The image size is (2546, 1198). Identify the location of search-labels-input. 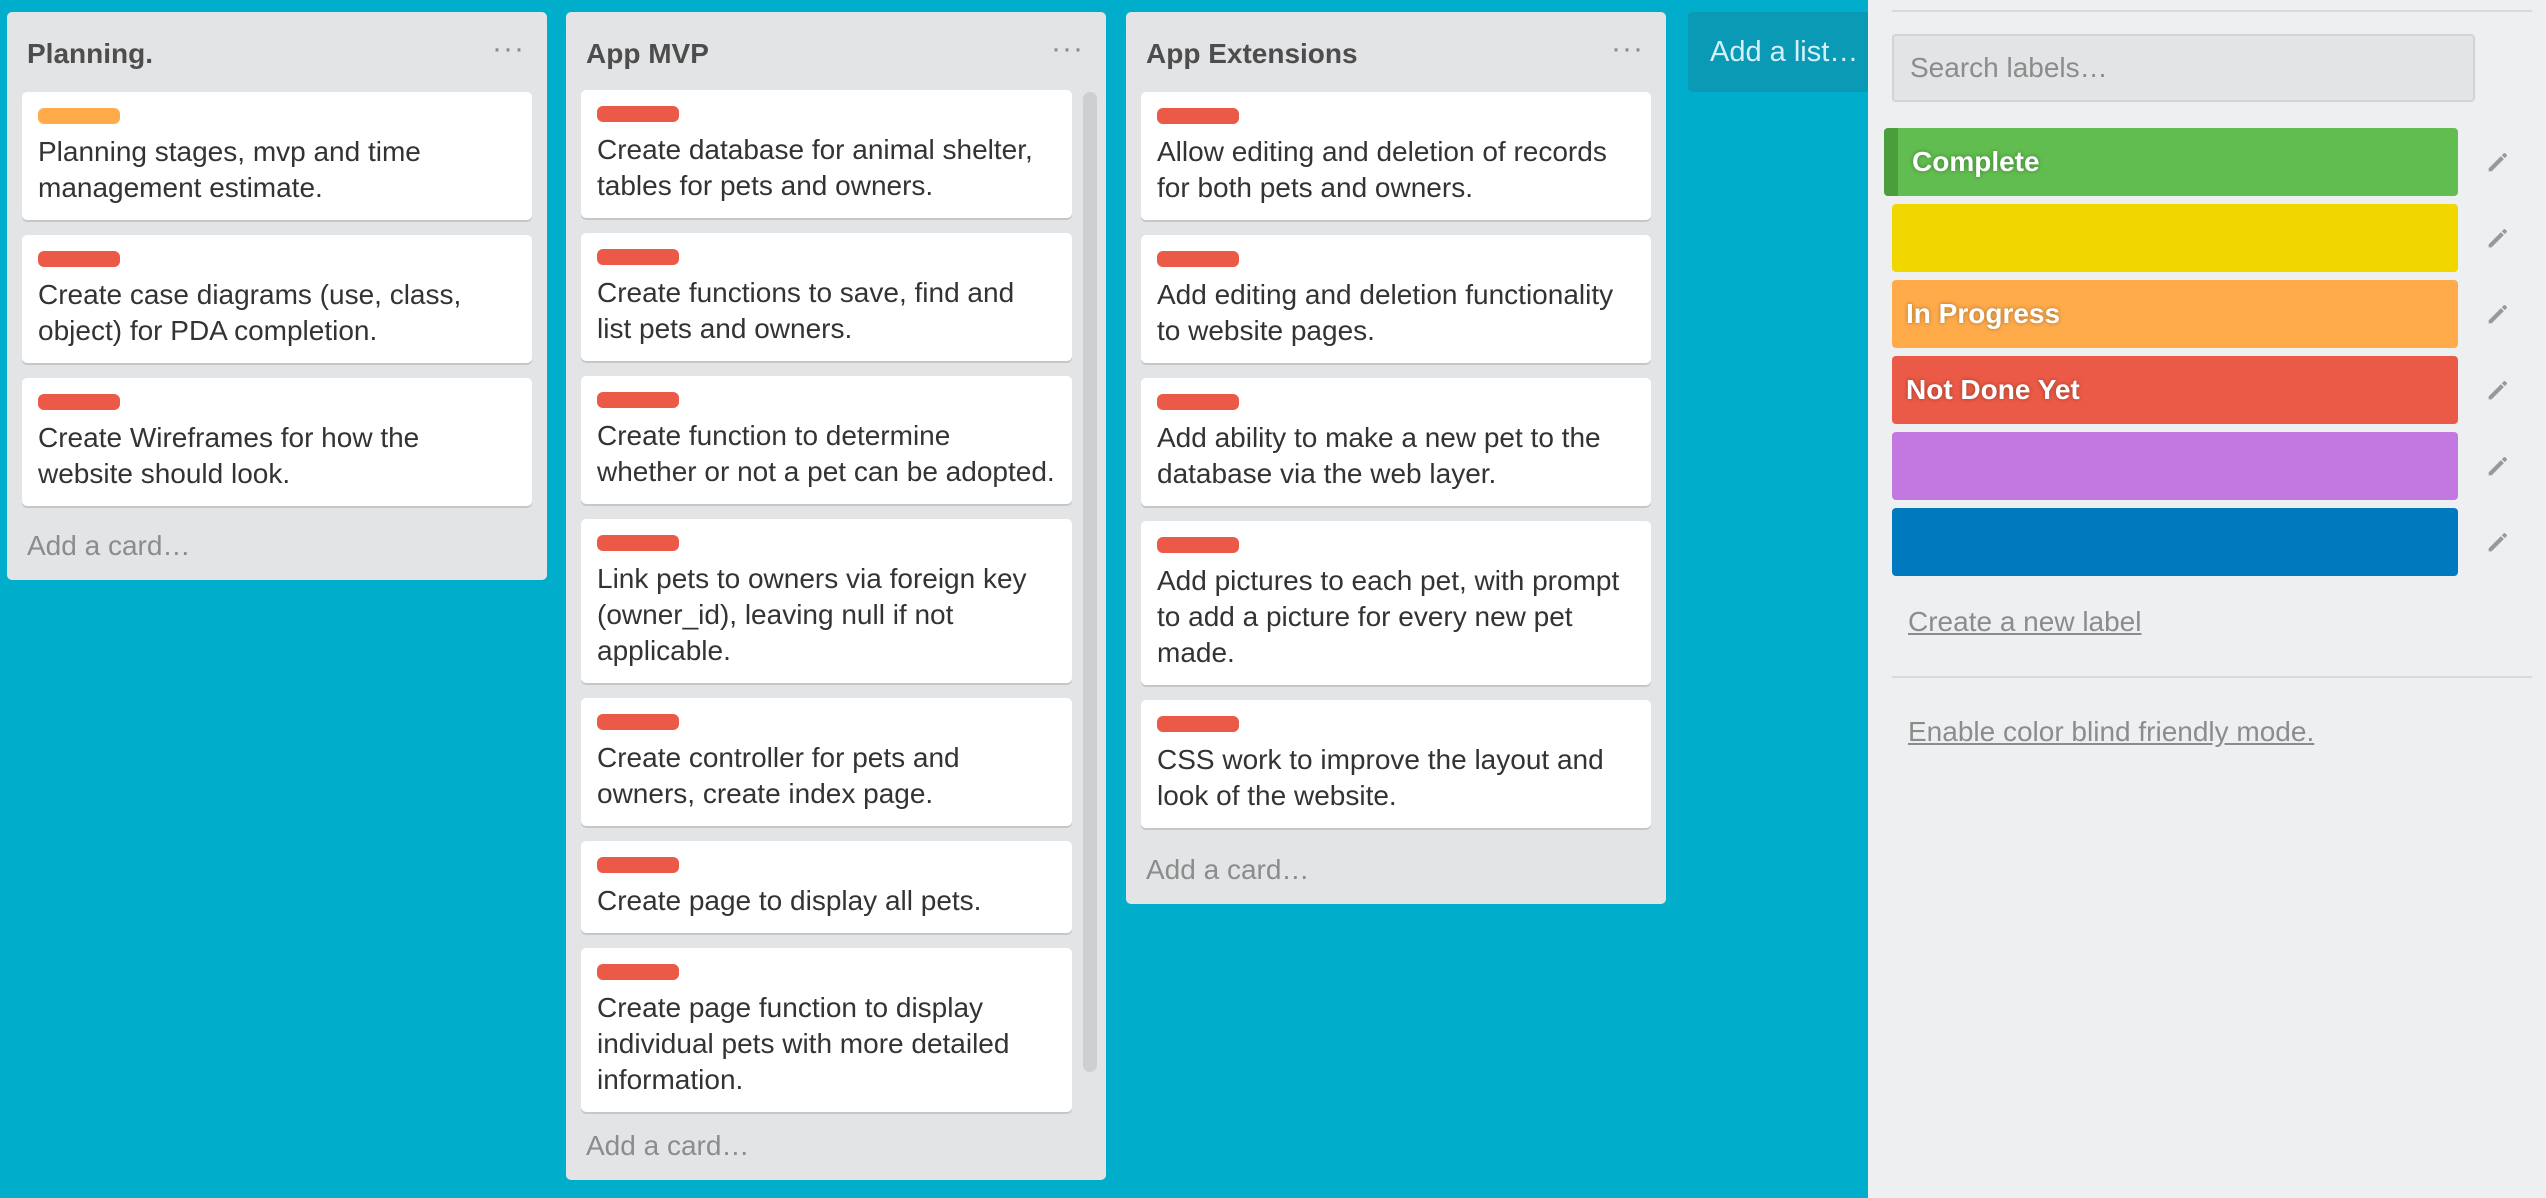
(2183, 68).